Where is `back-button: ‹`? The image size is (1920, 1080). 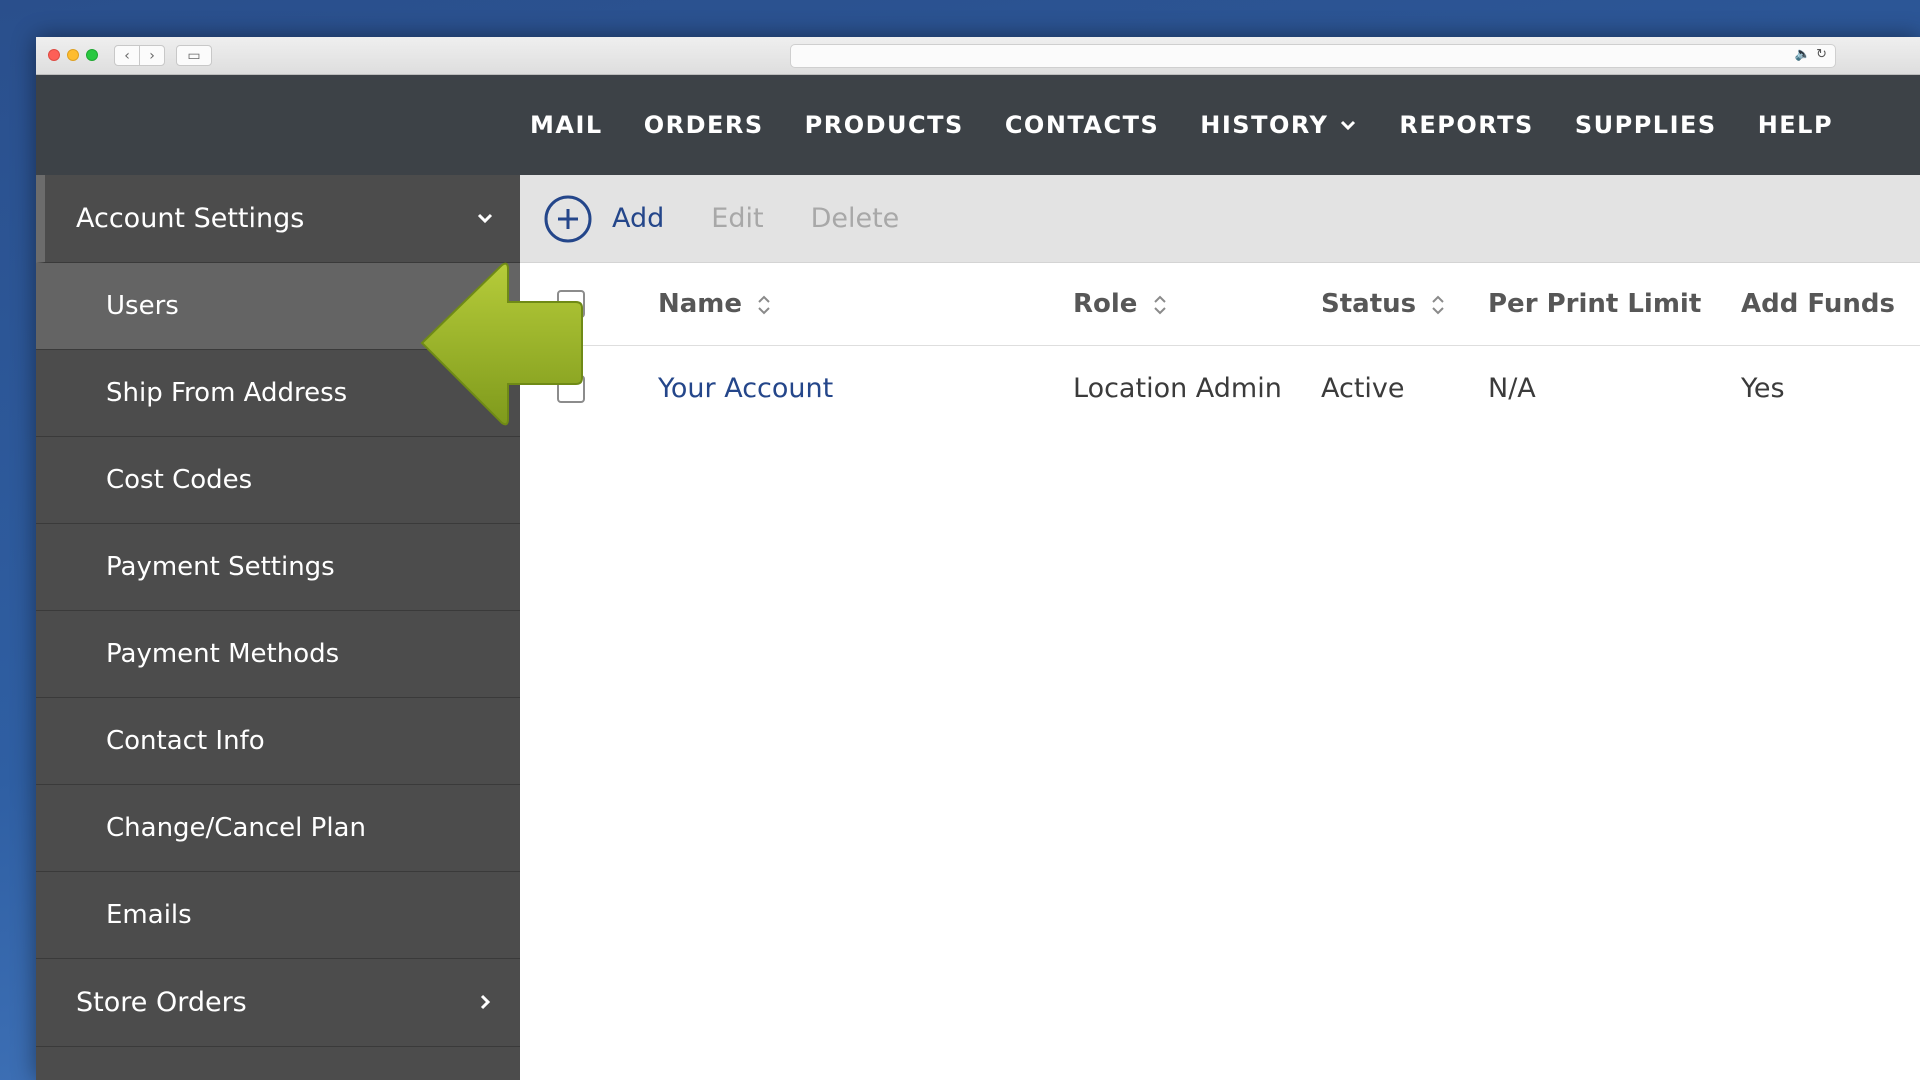
back-button: ‹ is located at coordinates (127, 55).